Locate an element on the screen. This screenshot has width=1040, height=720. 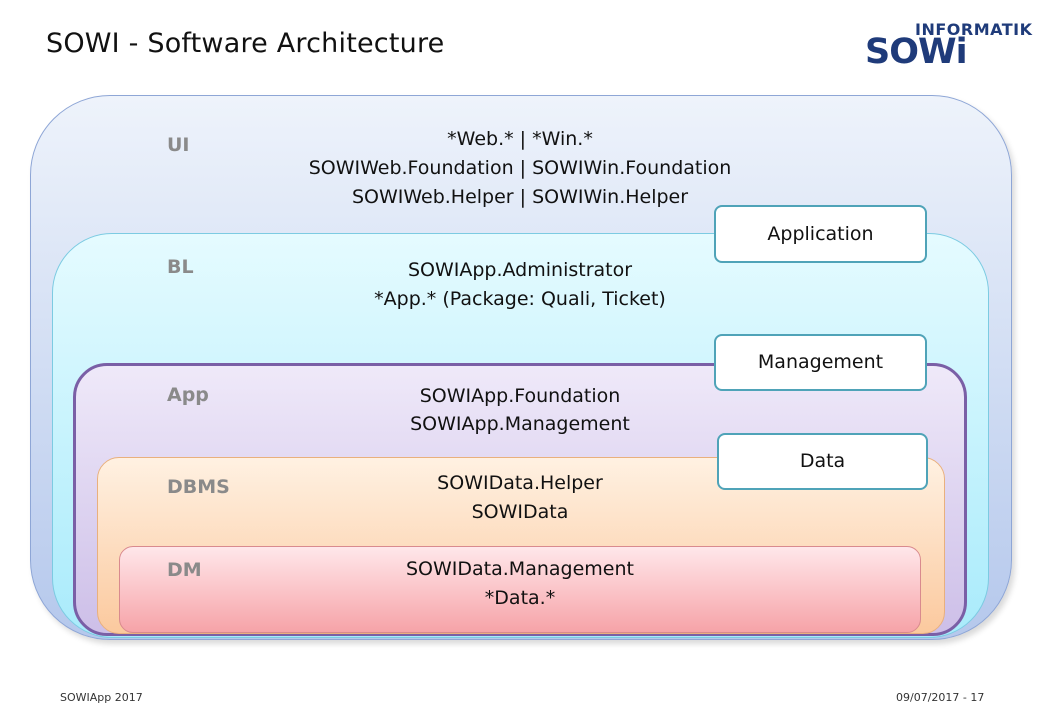
layer-dbms-label: DBMS is located at coordinates (198, 487).